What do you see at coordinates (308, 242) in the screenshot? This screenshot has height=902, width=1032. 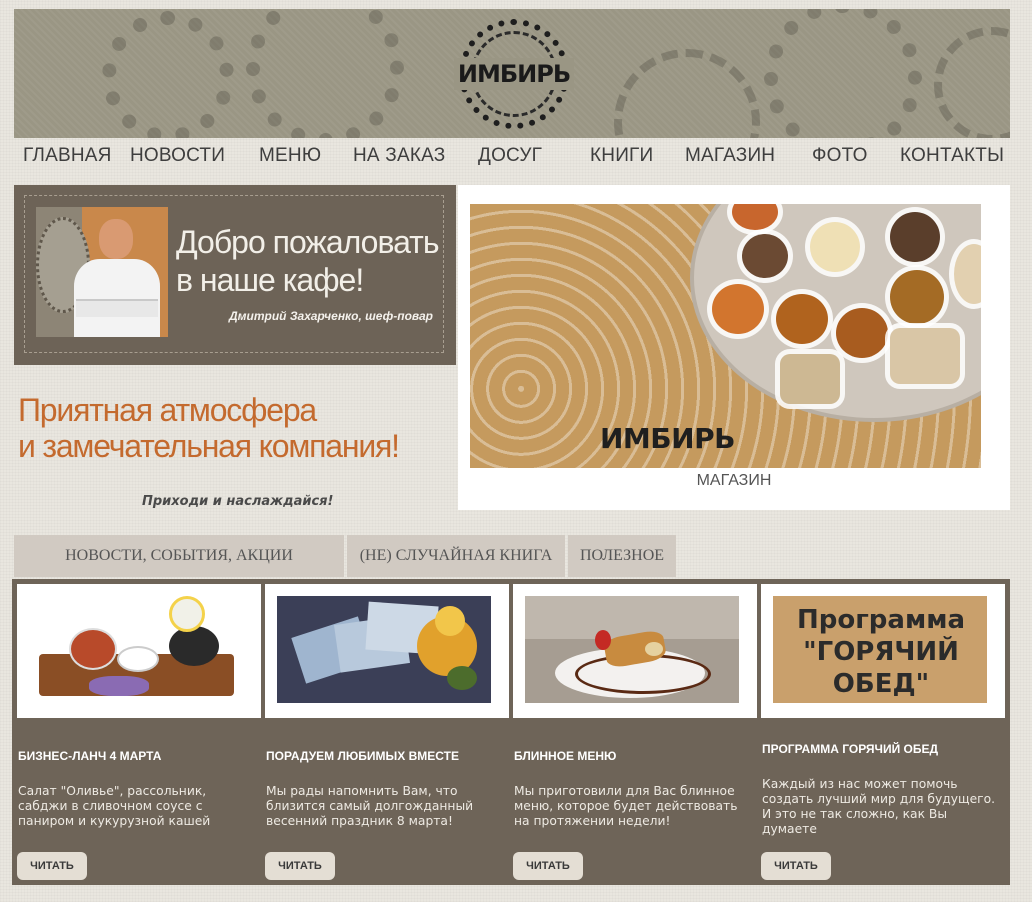 I see `welcome-title-line1: Добро пожаловать` at bounding box center [308, 242].